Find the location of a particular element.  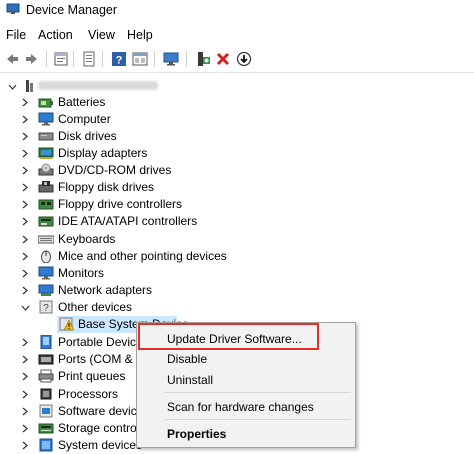

tree-item-label: Floppy disk drives is located at coordinates (106, 187).